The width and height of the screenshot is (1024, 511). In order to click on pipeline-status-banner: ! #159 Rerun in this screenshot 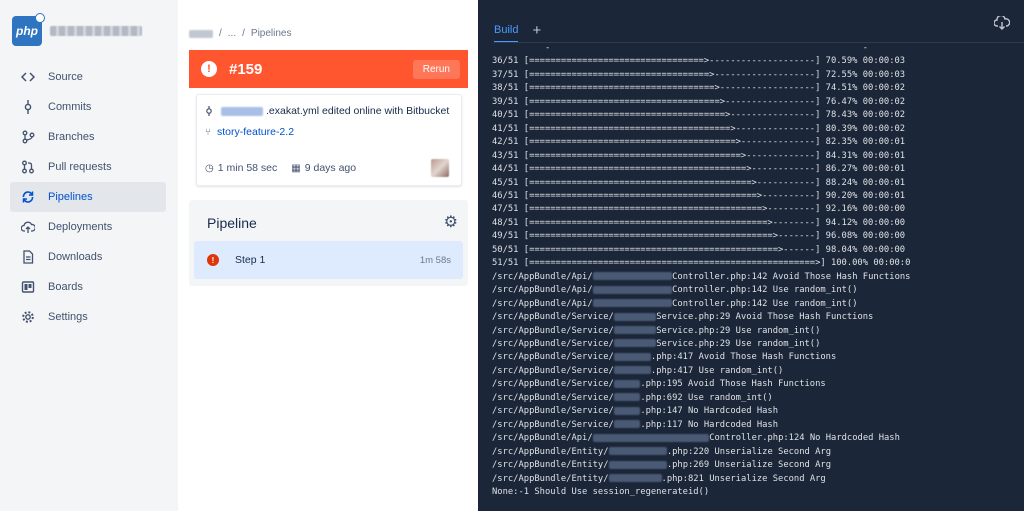, I will do `click(328, 69)`.